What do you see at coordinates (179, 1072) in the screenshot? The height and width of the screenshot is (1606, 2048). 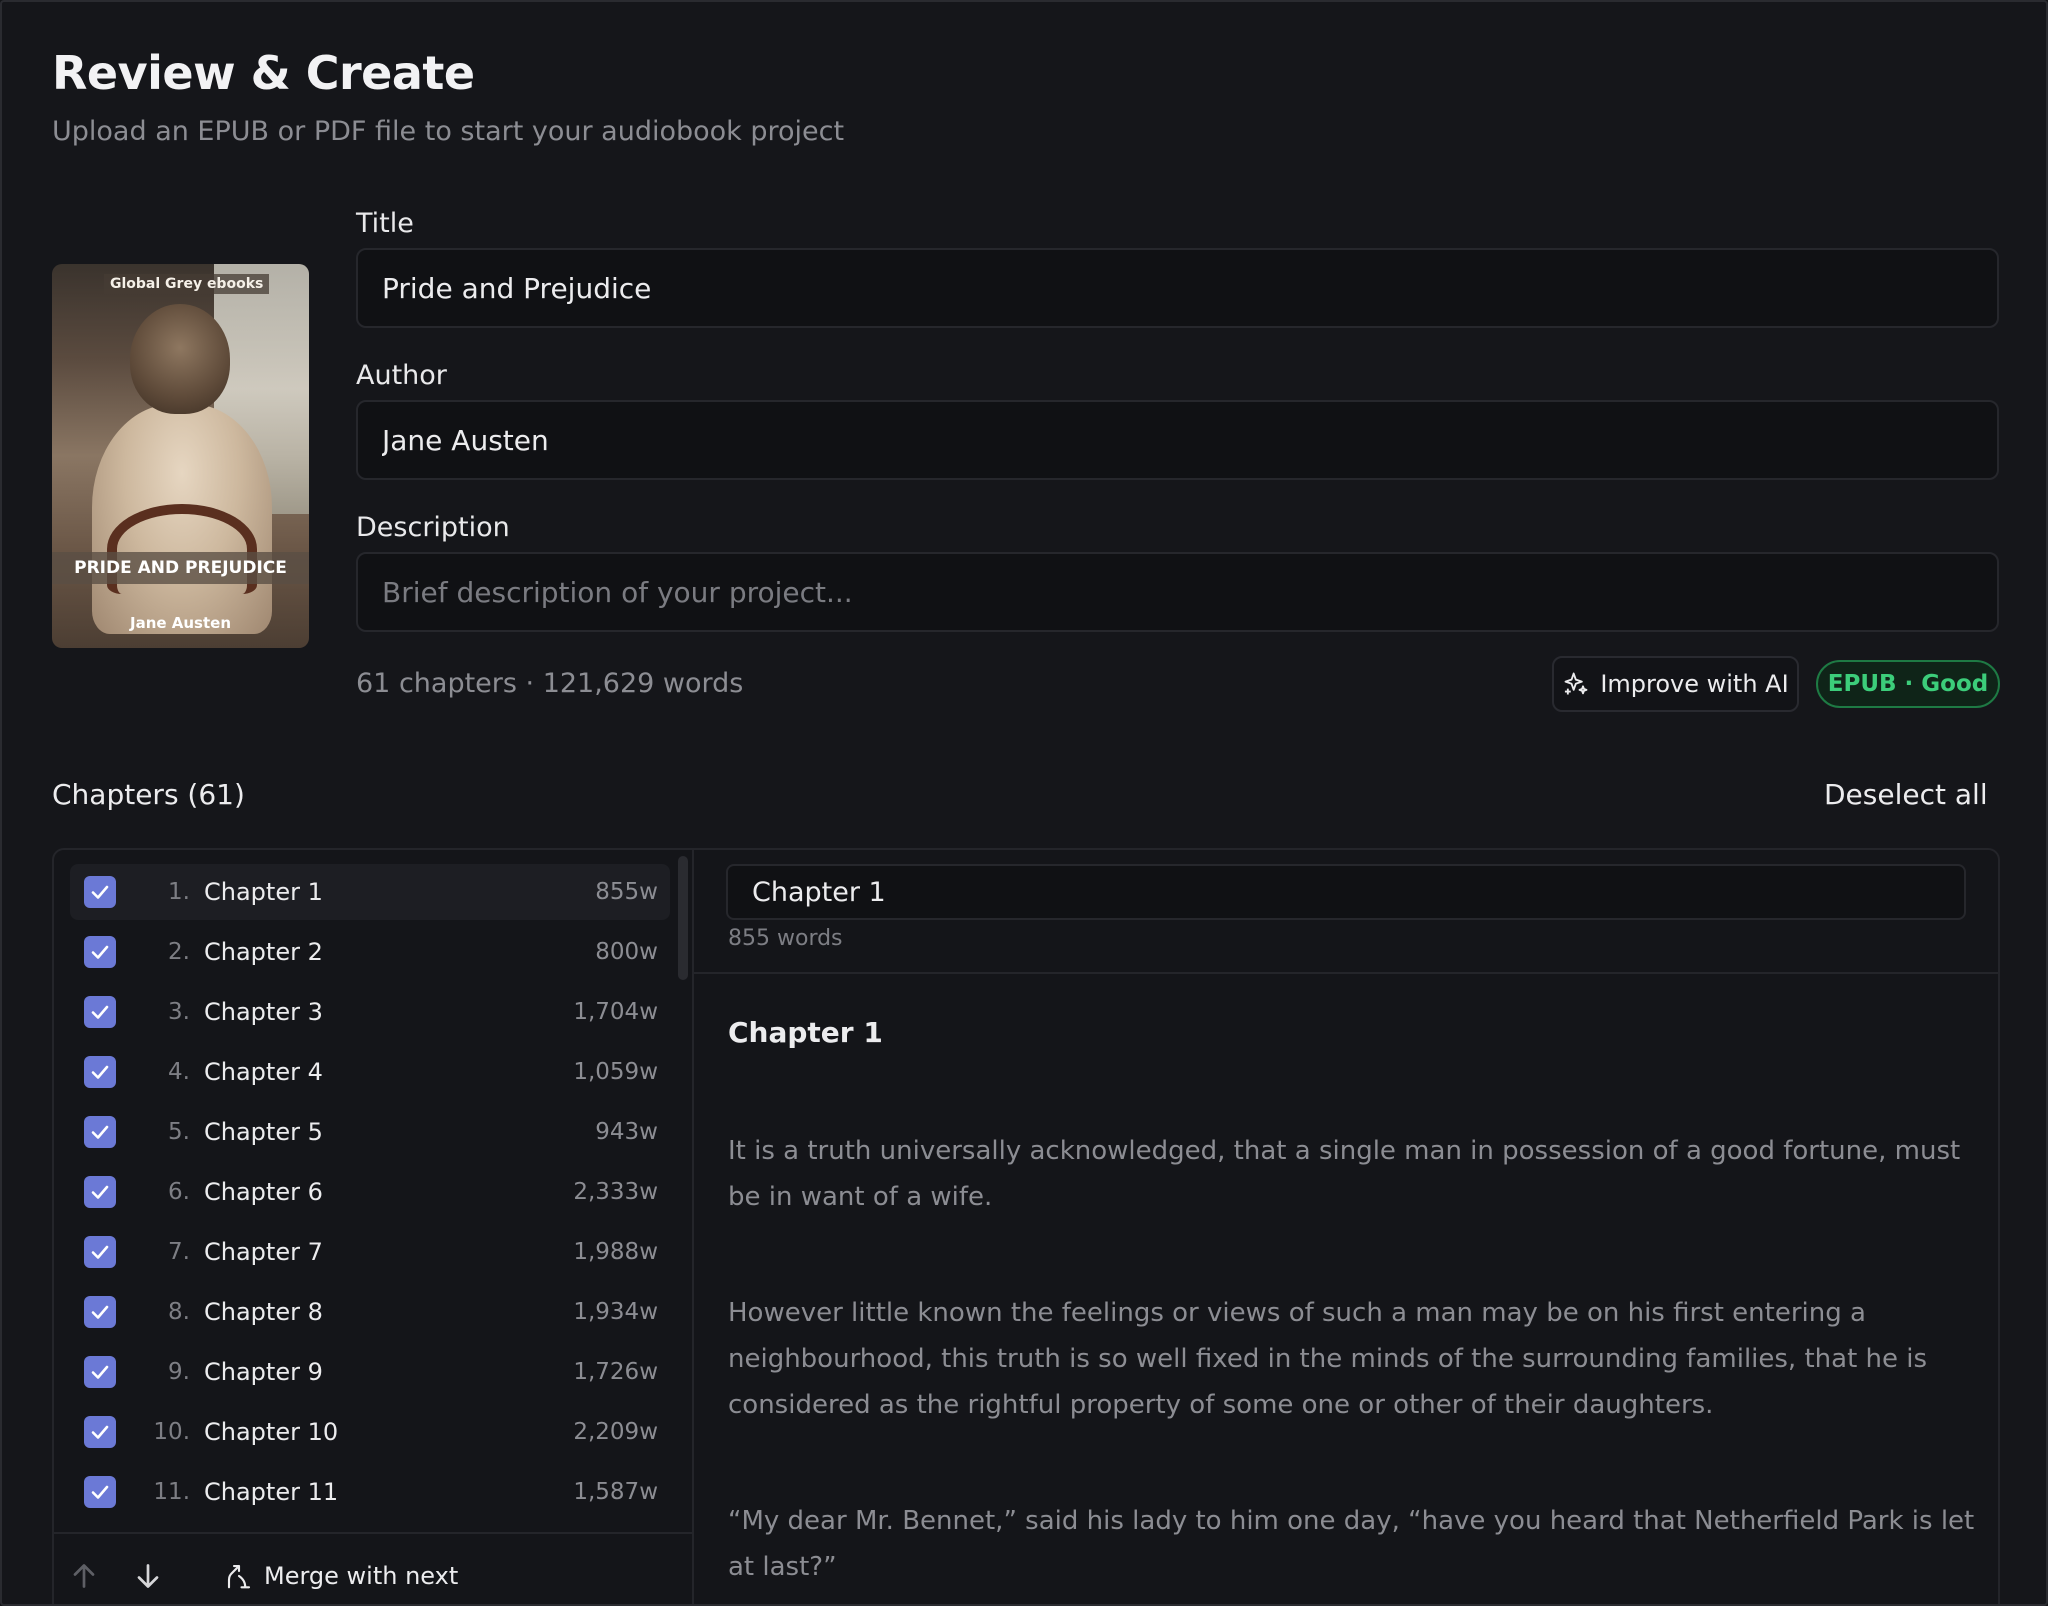 I see `chapter-number: 4.` at bounding box center [179, 1072].